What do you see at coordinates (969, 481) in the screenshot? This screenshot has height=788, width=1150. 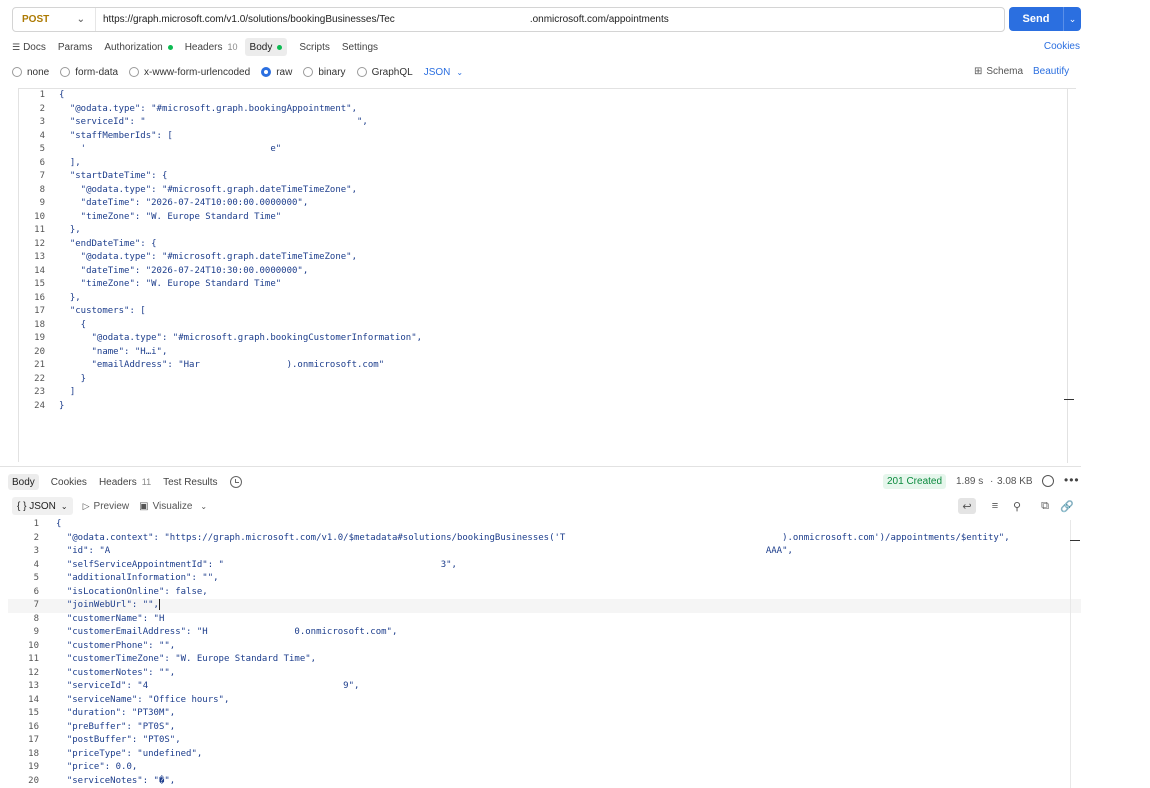 I see `response-time: 1.89 s` at bounding box center [969, 481].